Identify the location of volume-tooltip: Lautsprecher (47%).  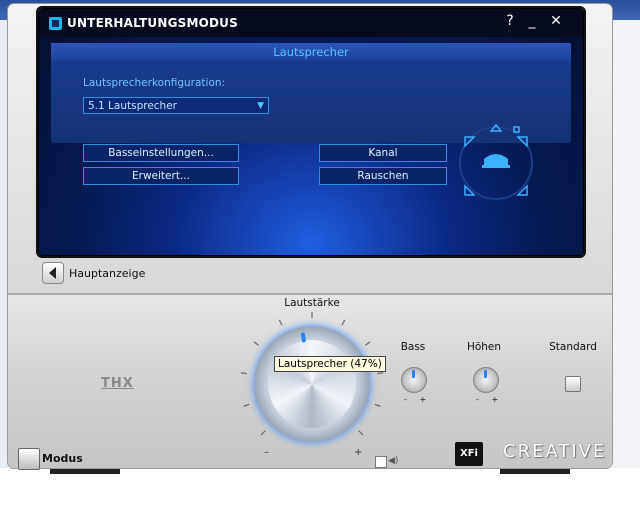
(330, 364).